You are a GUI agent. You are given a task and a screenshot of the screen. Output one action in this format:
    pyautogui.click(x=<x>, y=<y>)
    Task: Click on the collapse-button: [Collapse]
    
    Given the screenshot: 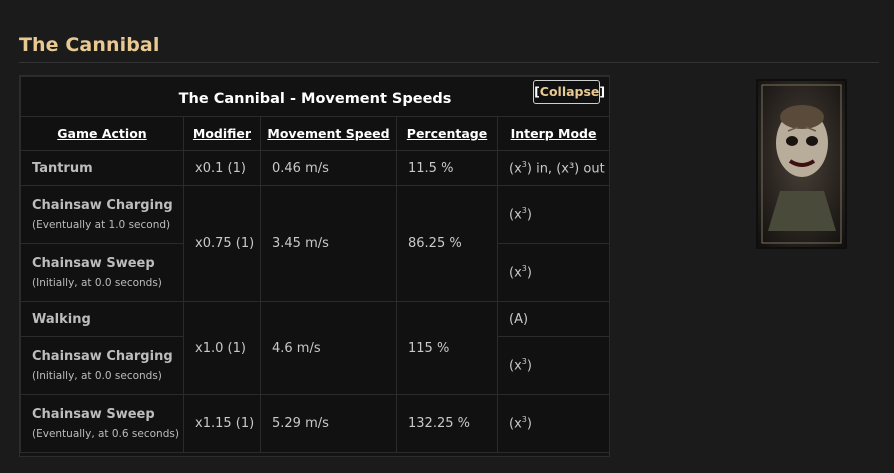 What is the action you would take?
    pyautogui.click(x=569, y=92)
    